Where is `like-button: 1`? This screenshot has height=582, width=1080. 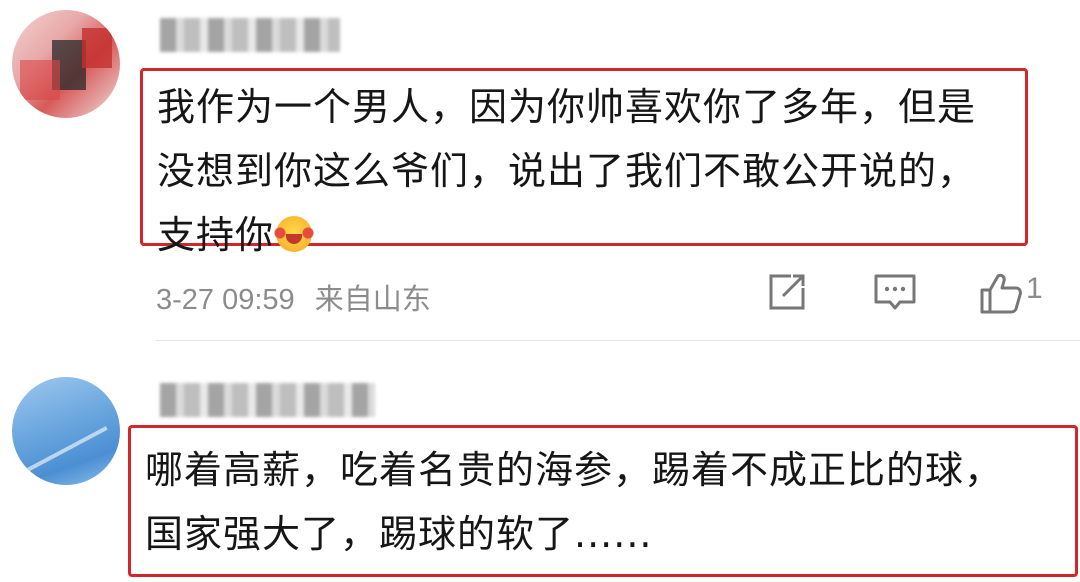 like-button: 1 is located at coordinates (1019, 293).